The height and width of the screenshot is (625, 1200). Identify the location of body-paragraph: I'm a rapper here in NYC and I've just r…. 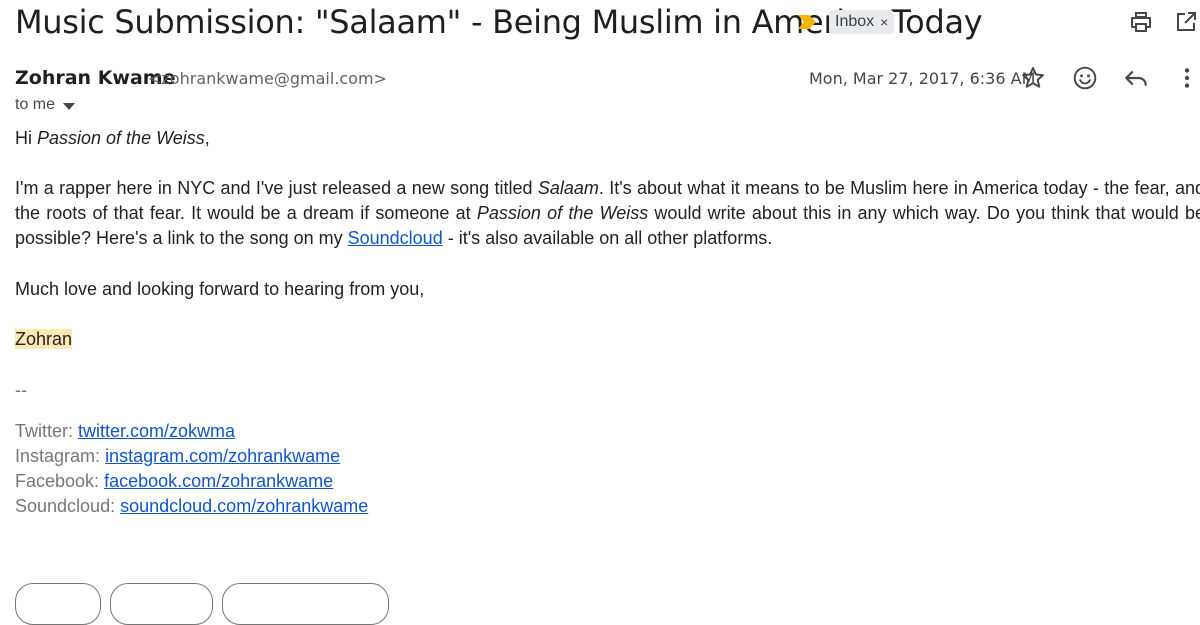
(607, 213).